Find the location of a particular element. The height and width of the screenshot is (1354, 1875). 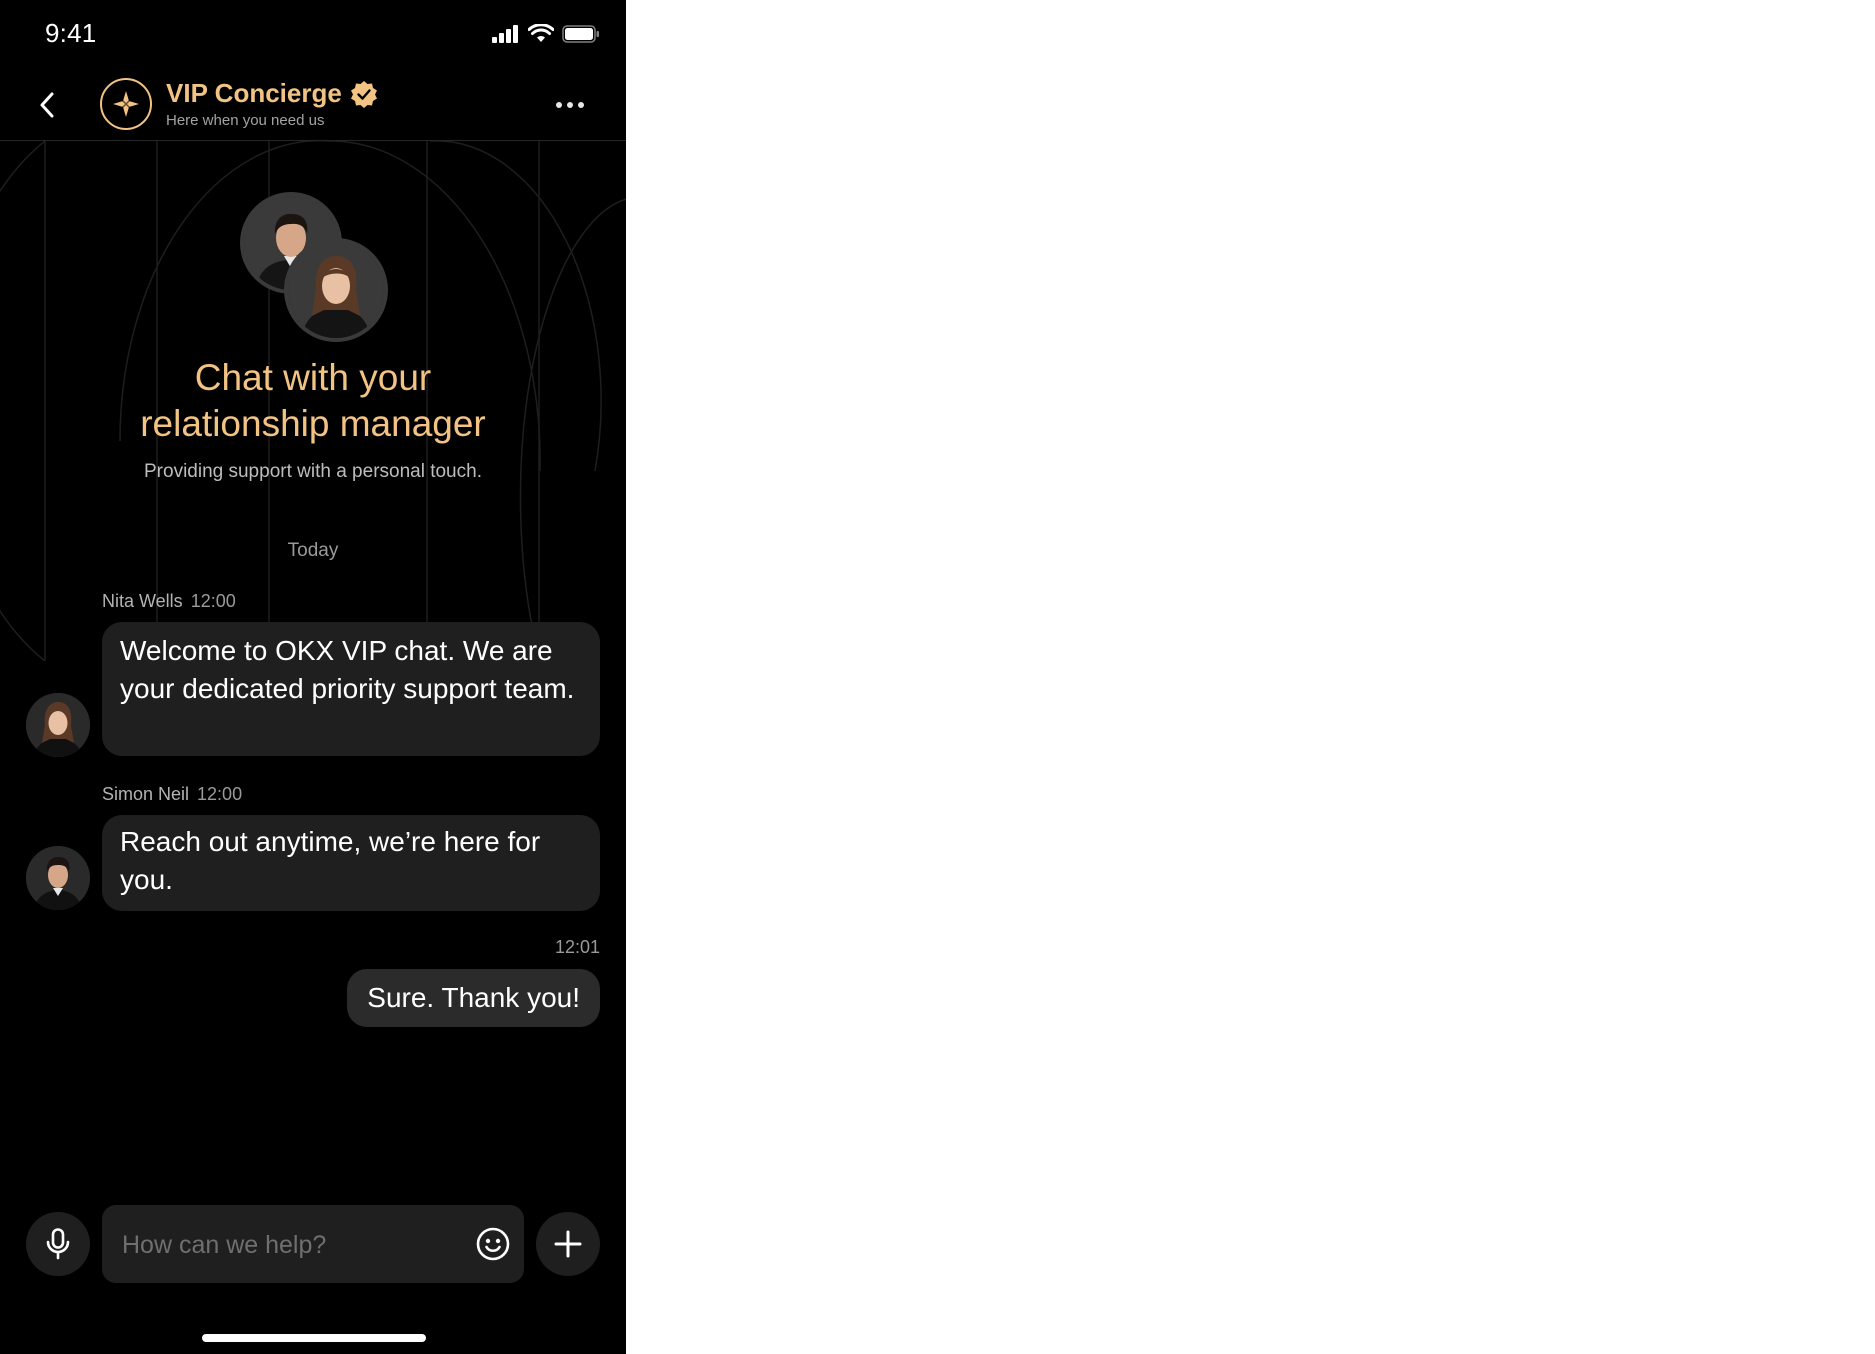

hero-title: Chat with your relationship manager is located at coordinates (313, 401).